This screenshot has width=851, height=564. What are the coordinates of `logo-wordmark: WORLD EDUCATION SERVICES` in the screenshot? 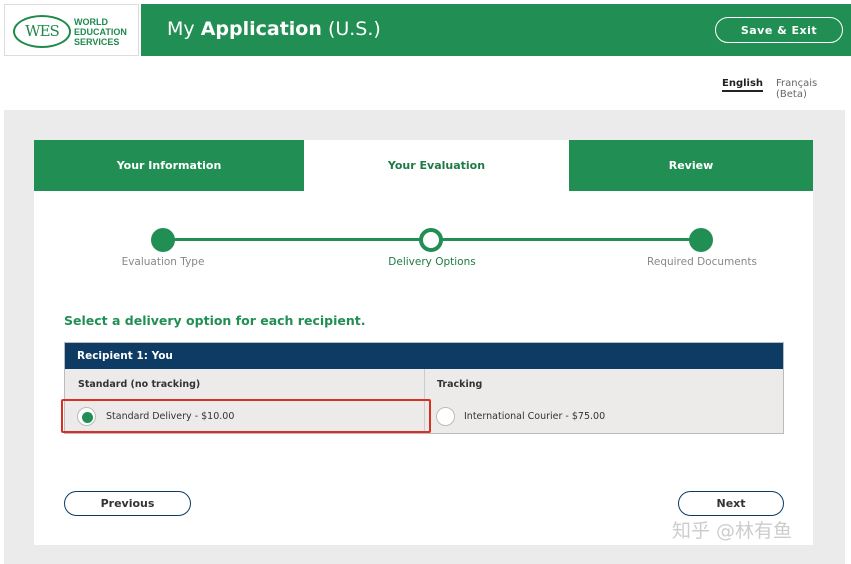 It's located at (100, 32).